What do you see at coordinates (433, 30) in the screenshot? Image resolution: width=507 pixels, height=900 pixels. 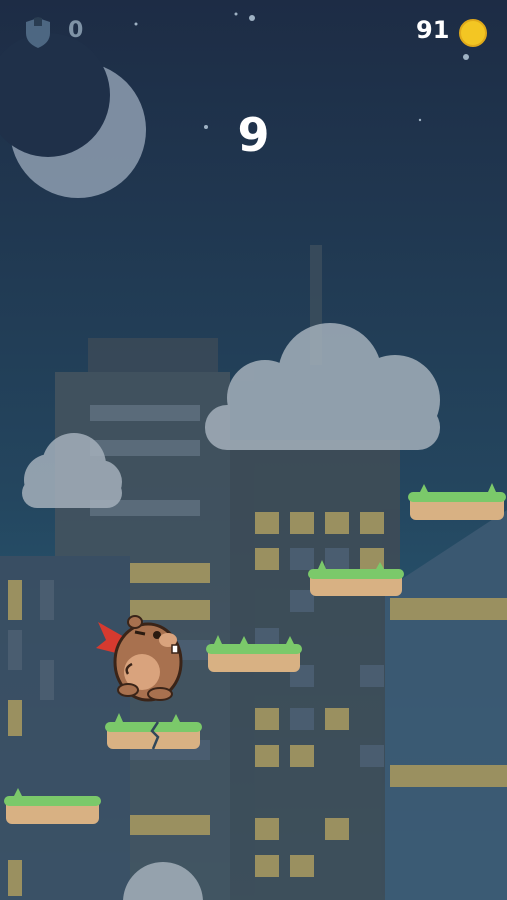 I see `coin-count: 91` at bounding box center [433, 30].